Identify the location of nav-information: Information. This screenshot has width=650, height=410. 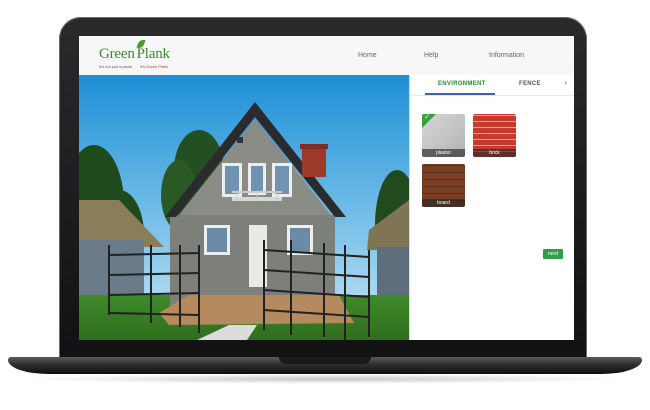
(506, 55).